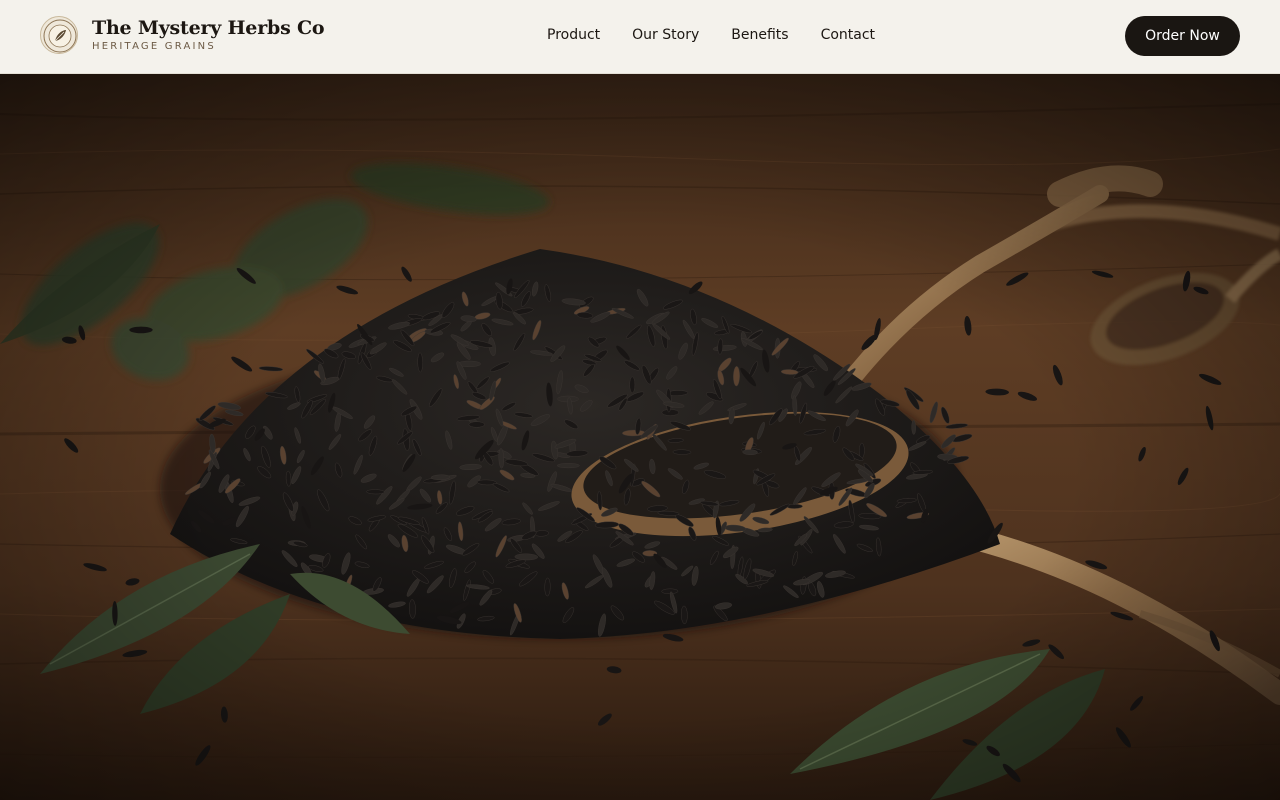 The image size is (1280, 800). I want to click on brand: The Mystery Herbs Co HERITAGE GRAINS, so click(182, 35).